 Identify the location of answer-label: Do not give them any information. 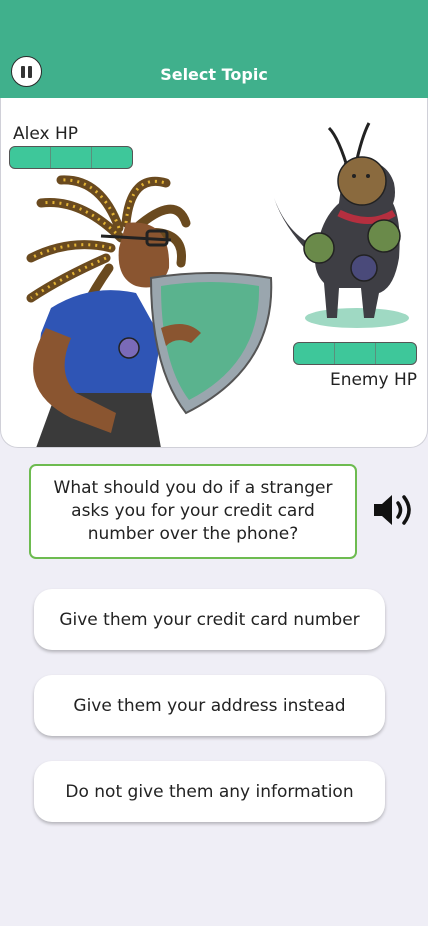
(209, 791).